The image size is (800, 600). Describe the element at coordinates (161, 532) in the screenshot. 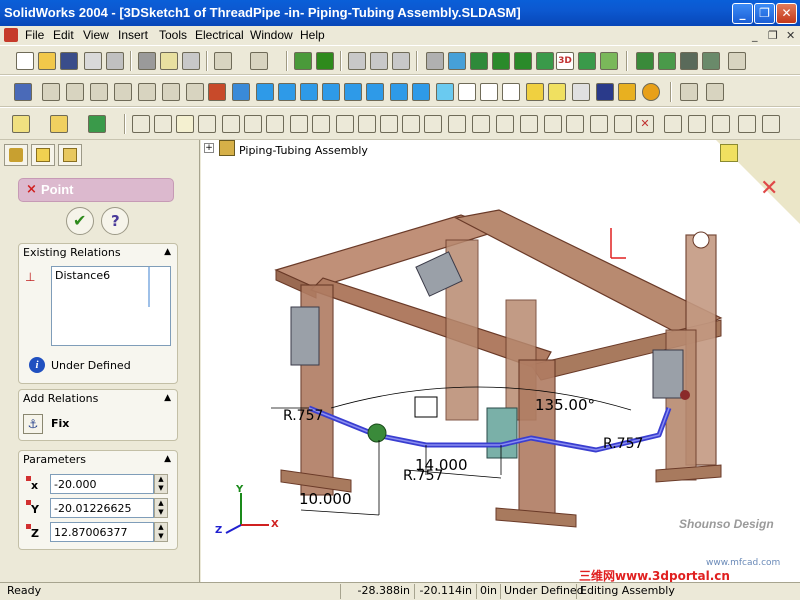

I see `z-spinner: ▲ ▼` at that location.